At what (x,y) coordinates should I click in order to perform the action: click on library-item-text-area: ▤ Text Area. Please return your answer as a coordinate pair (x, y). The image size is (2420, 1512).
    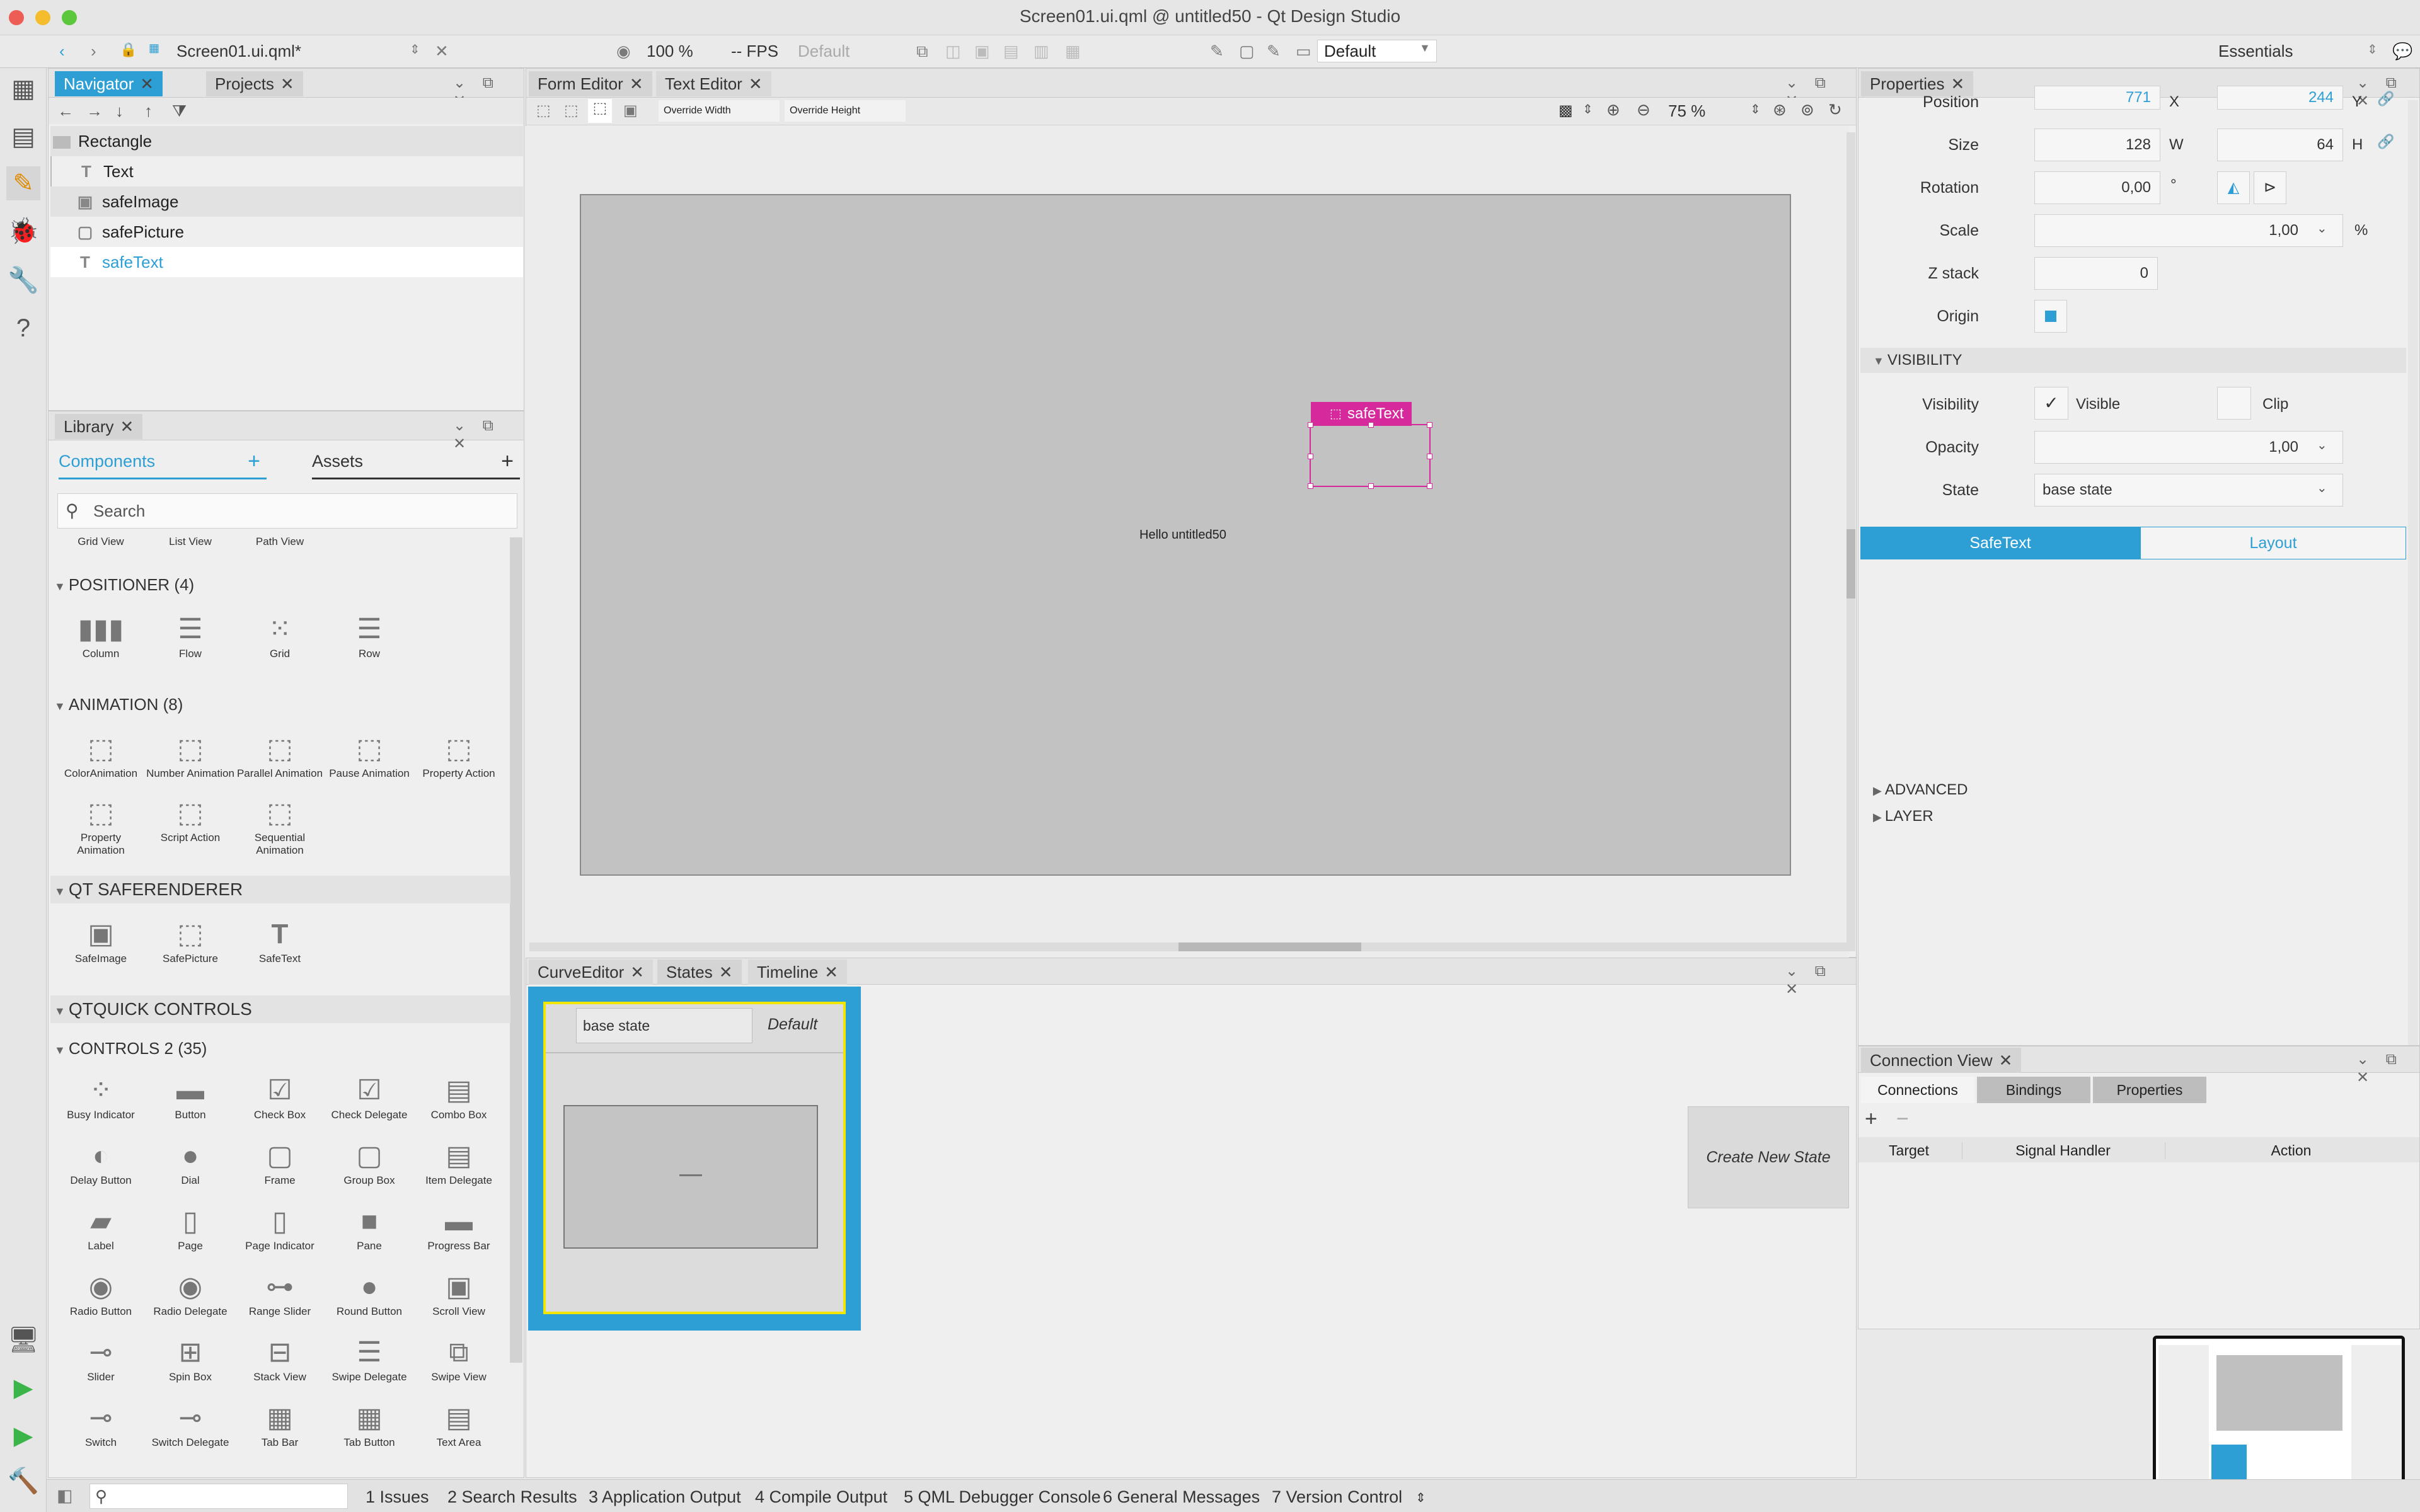
    Looking at the image, I should click on (459, 1424).